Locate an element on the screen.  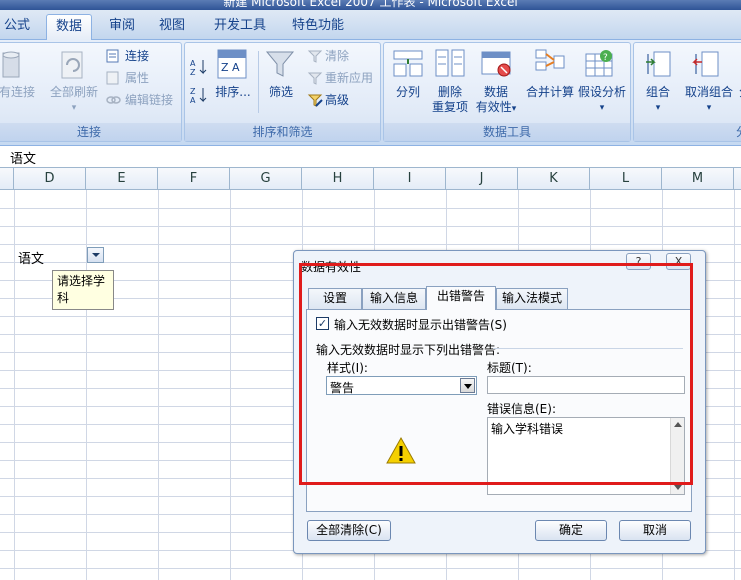
group-icon is located at coordinates (658, 64).